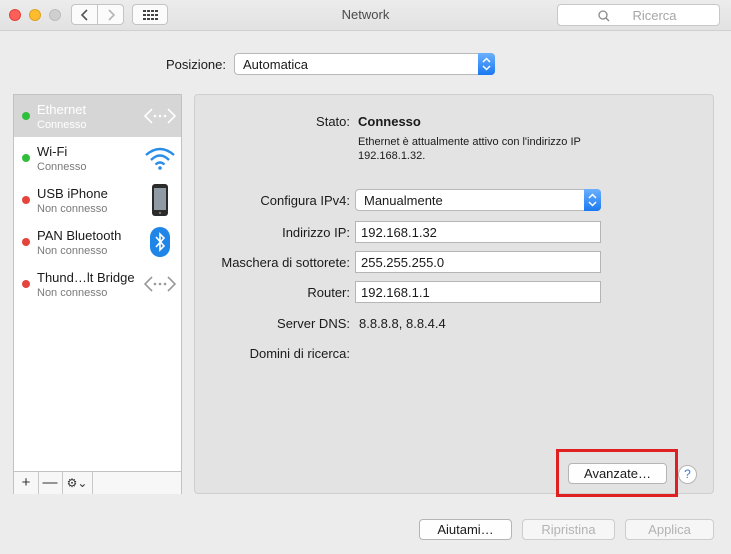 Image resolution: width=731 pixels, height=554 pixels. Describe the element at coordinates (97, 482) in the screenshot. I see `sidebar-toolbar: + — ⚙︎⌄` at that location.